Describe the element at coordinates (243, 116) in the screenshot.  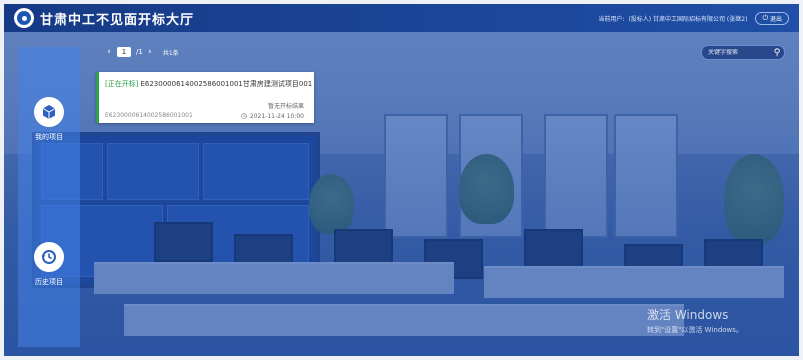
I see `clock-icon: ◷` at that location.